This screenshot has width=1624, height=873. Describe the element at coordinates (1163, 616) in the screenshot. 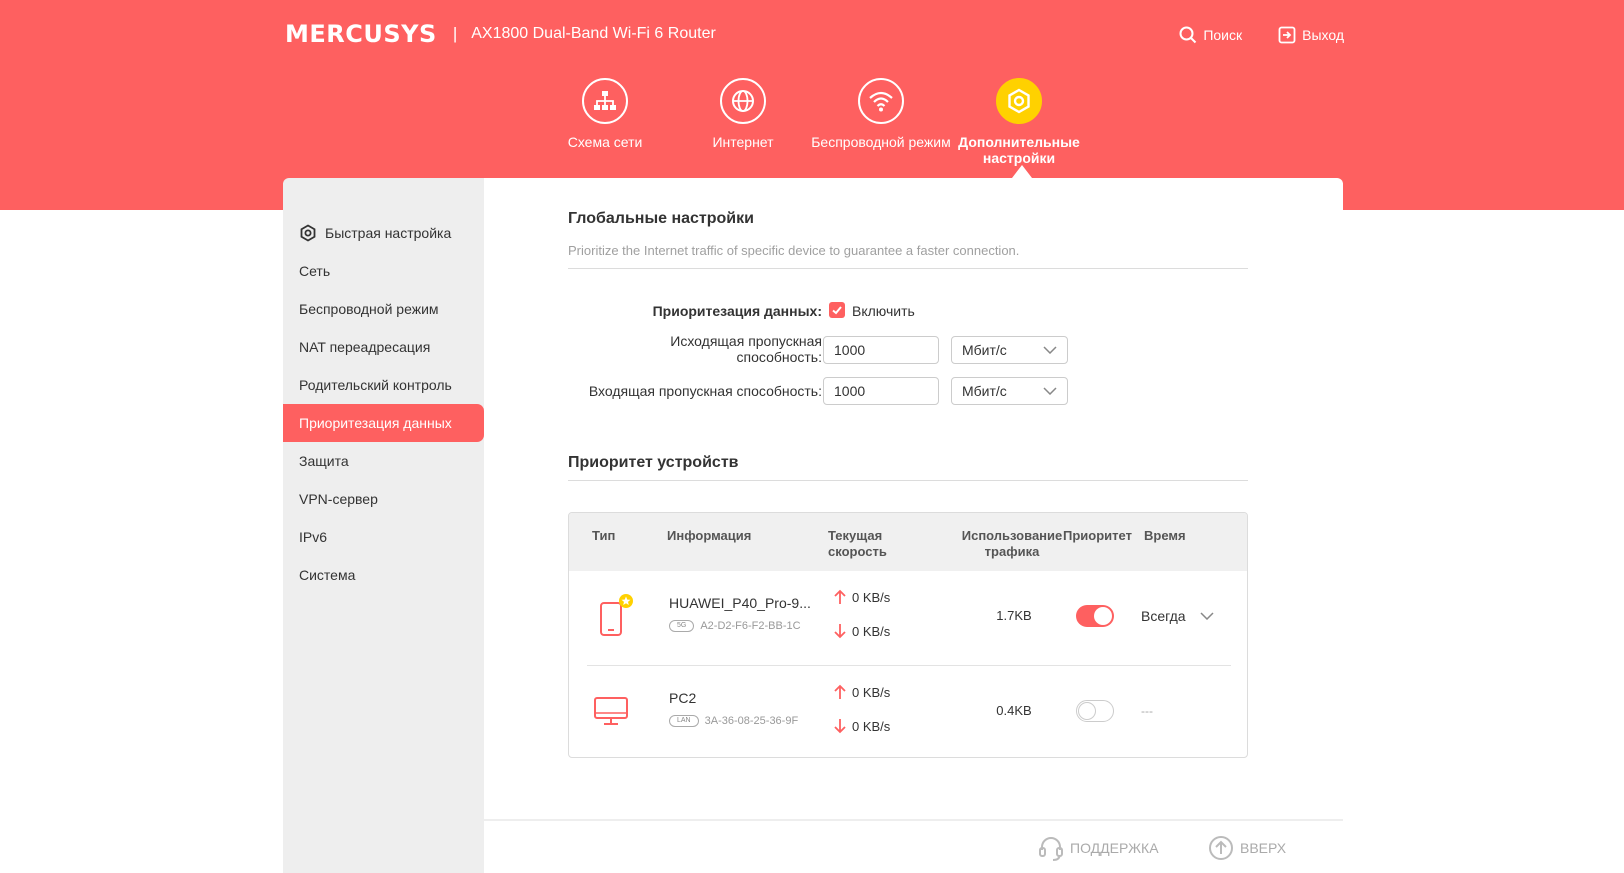

I see `priority-time-value: Всегда` at that location.